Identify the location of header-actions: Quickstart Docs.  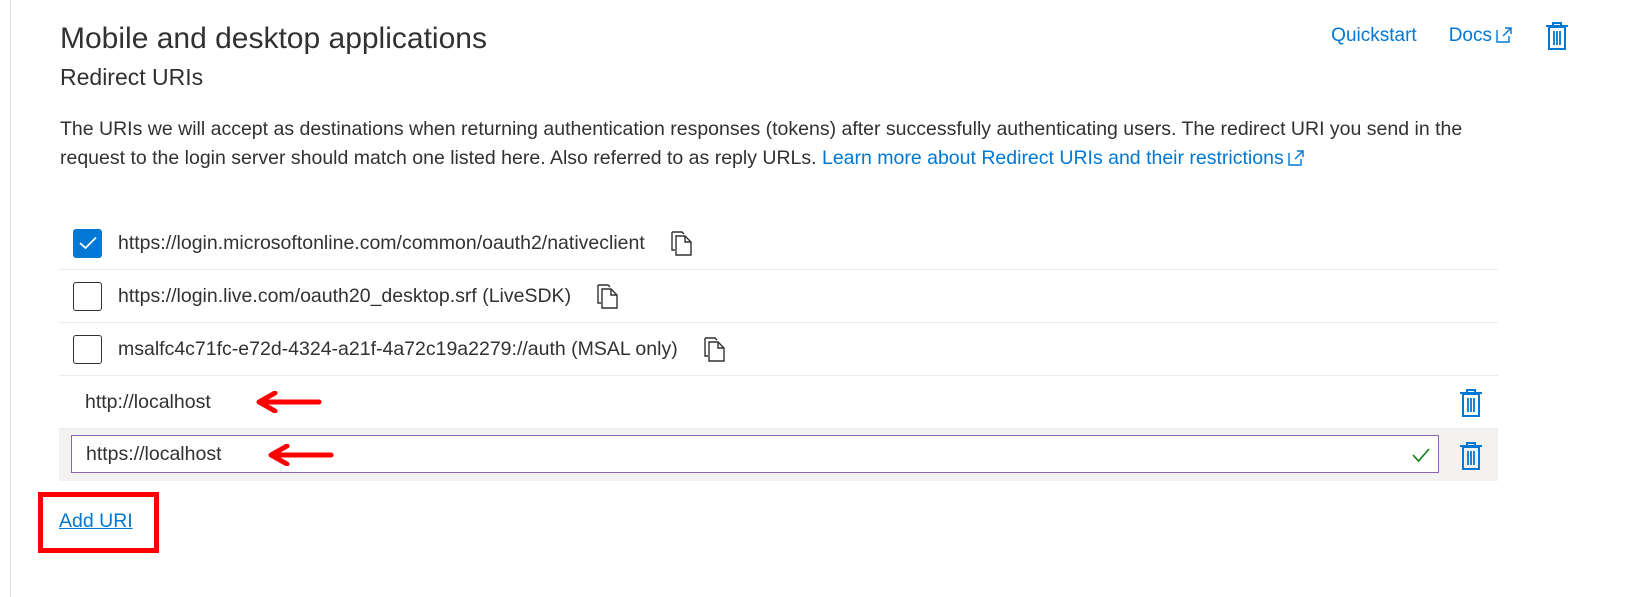
(1450, 36).